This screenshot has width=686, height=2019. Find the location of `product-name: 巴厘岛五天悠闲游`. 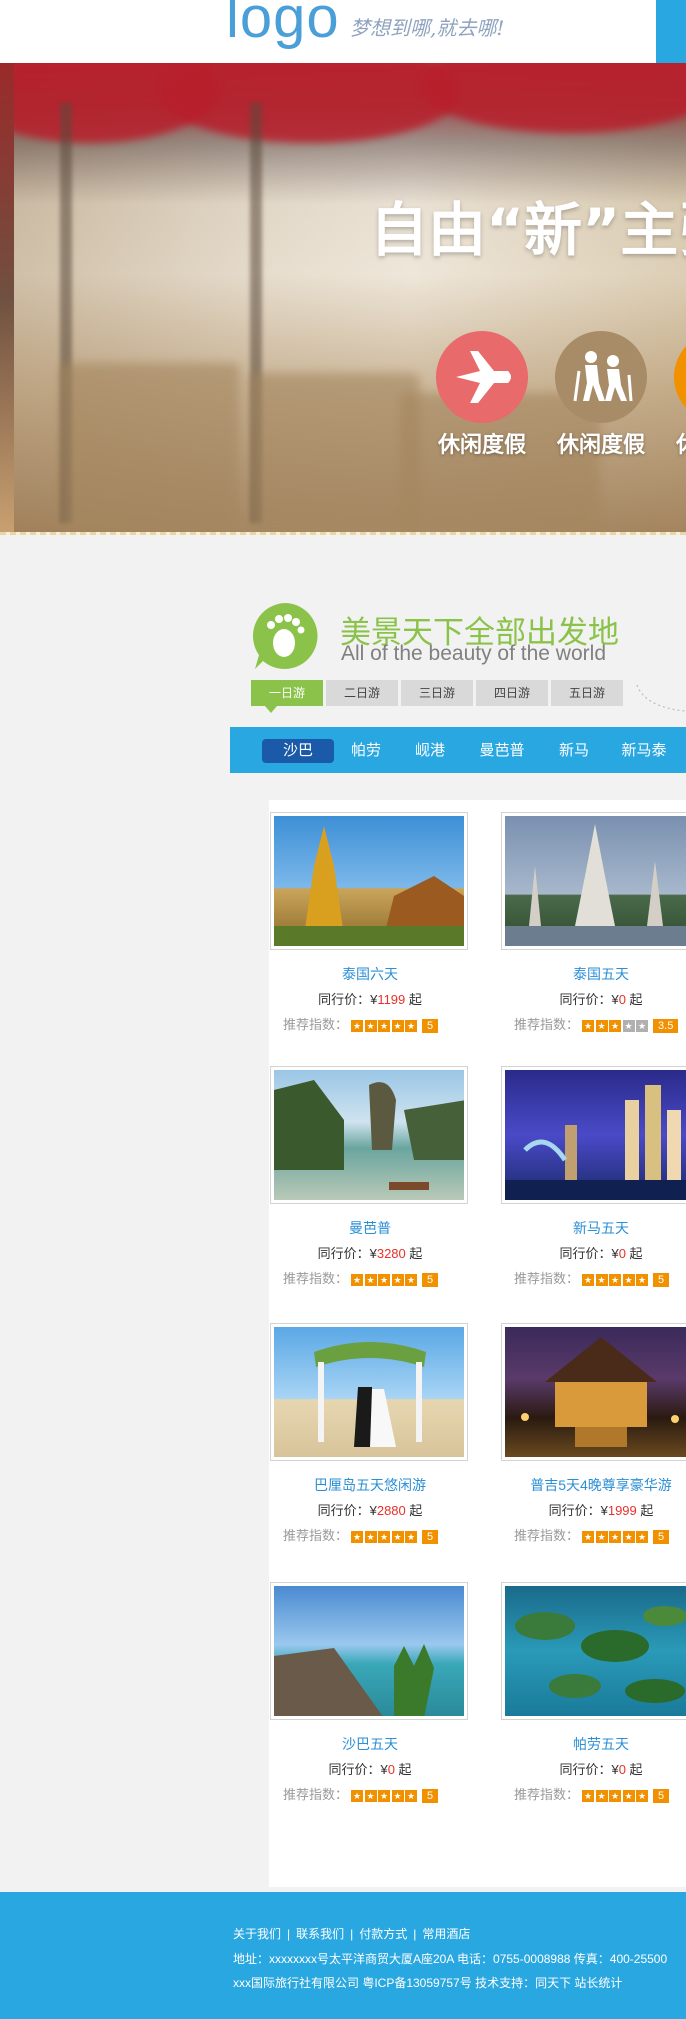

product-name: 巴厘岛五天悠闲游 is located at coordinates (370, 1485).